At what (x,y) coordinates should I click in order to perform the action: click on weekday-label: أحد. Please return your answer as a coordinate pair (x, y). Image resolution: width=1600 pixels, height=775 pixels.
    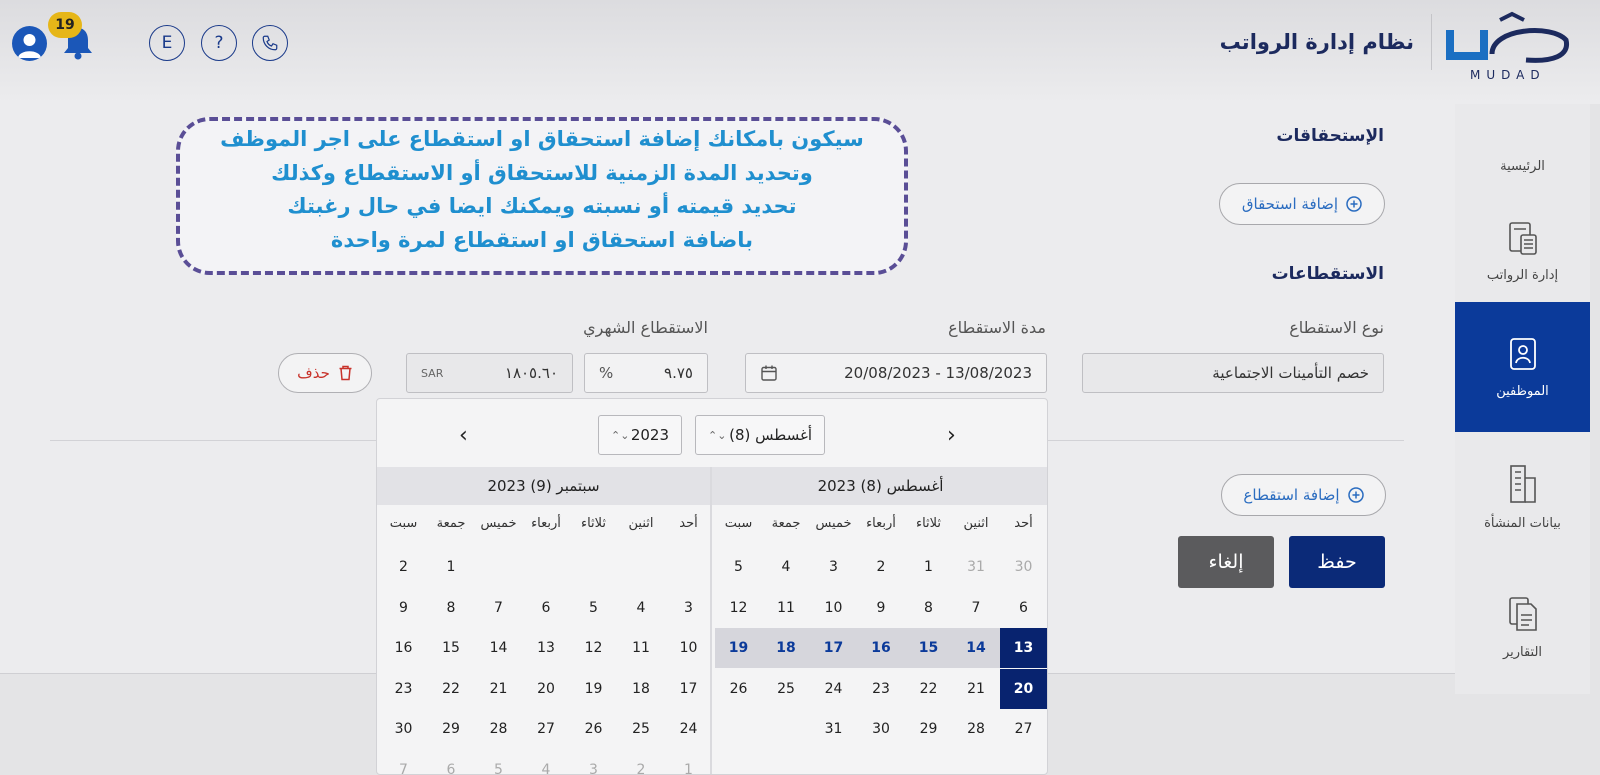
    Looking at the image, I should click on (1023, 523).